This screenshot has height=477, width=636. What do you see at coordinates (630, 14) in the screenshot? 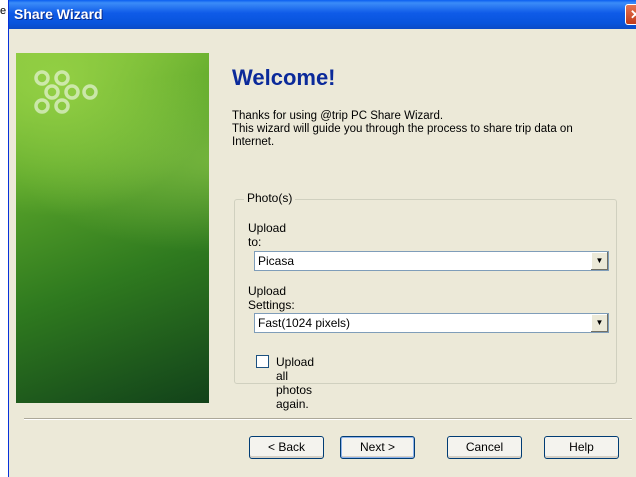
I see `close-icon: ✕` at bounding box center [630, 14].